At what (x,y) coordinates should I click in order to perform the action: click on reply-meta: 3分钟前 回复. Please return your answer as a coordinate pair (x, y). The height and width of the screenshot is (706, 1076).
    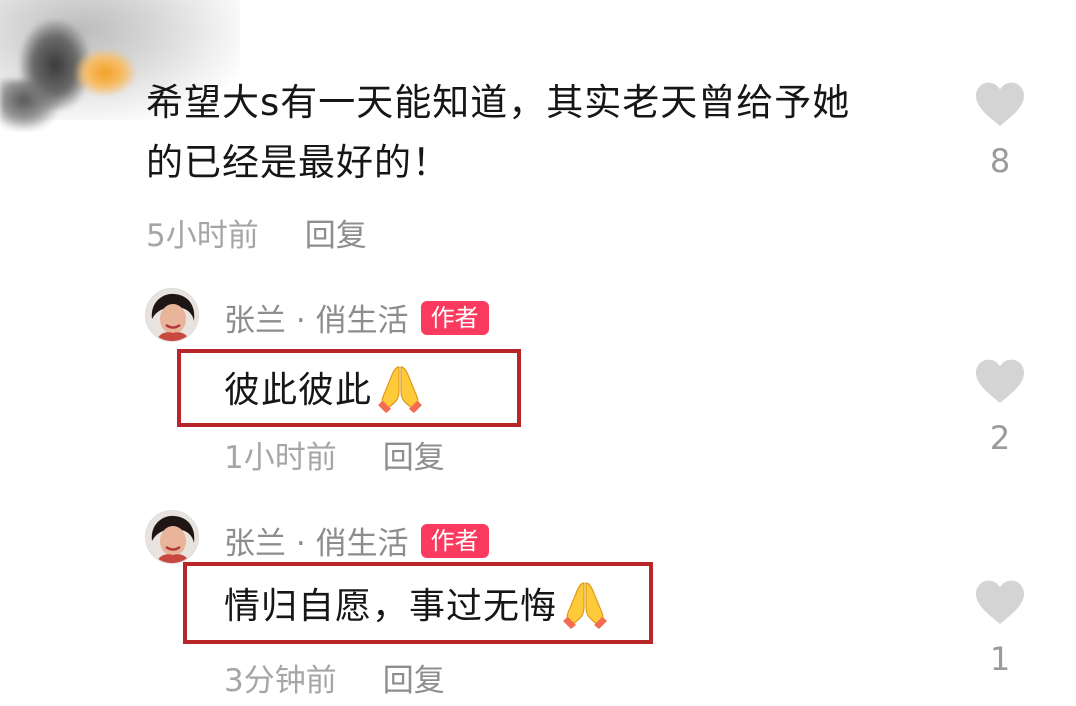
    Looking at the image, I should click on (334, 677).